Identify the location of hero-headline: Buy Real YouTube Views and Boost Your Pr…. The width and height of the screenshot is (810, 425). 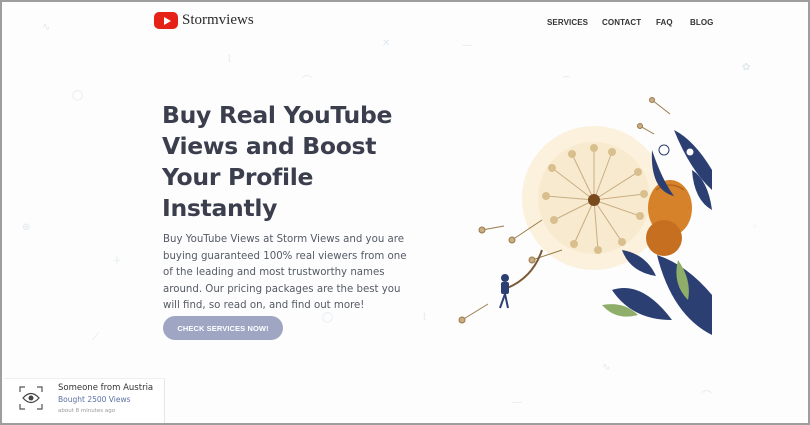
(277, 161).